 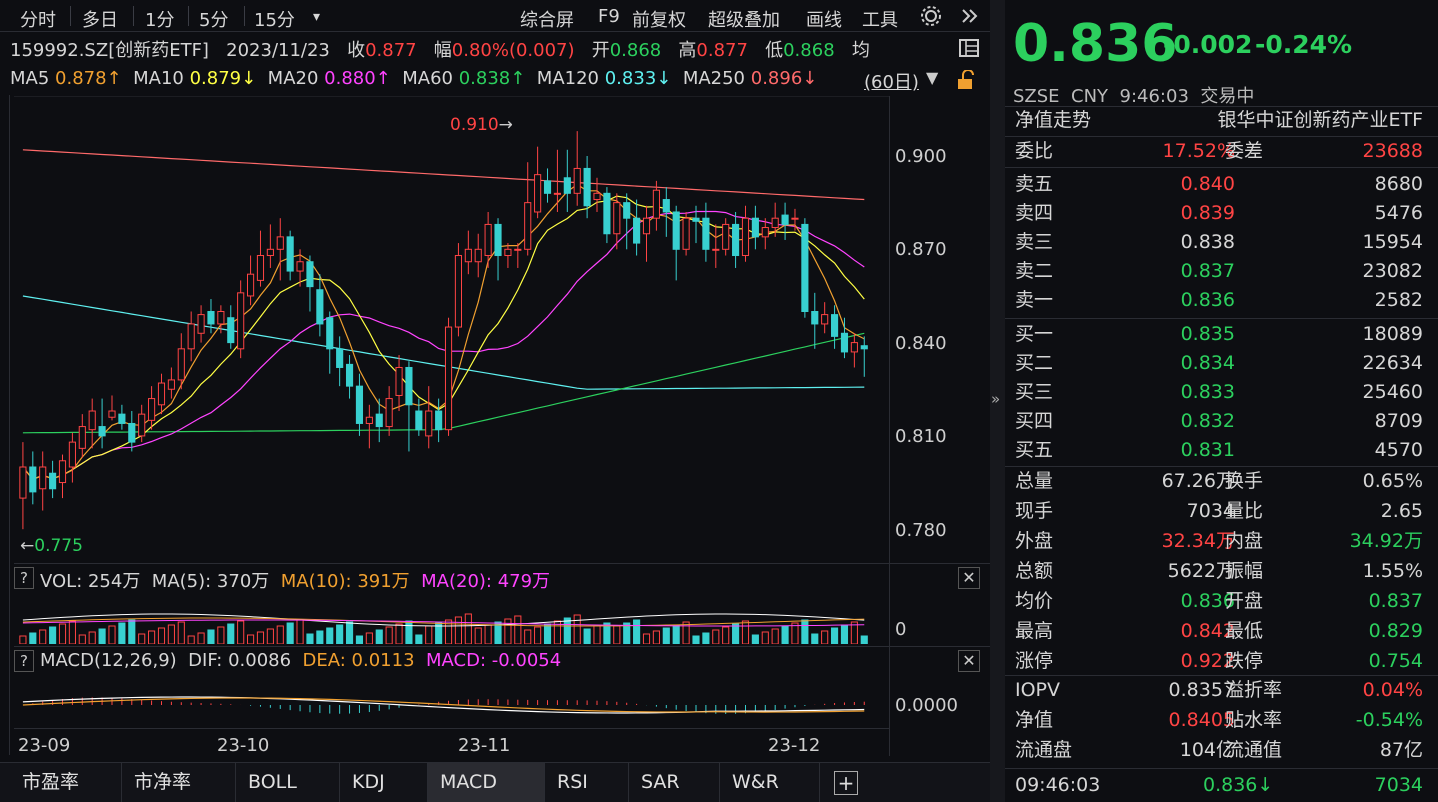 I want to click on price-tick: 0.810, so click(x=921, y=436).